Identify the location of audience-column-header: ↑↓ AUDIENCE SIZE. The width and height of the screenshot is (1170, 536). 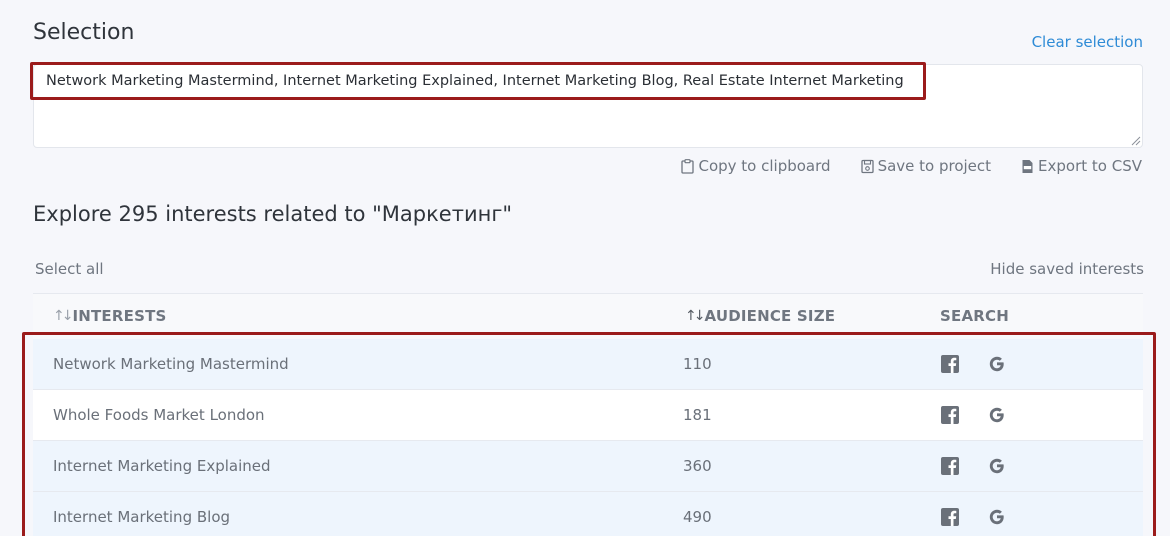
(760, 316).